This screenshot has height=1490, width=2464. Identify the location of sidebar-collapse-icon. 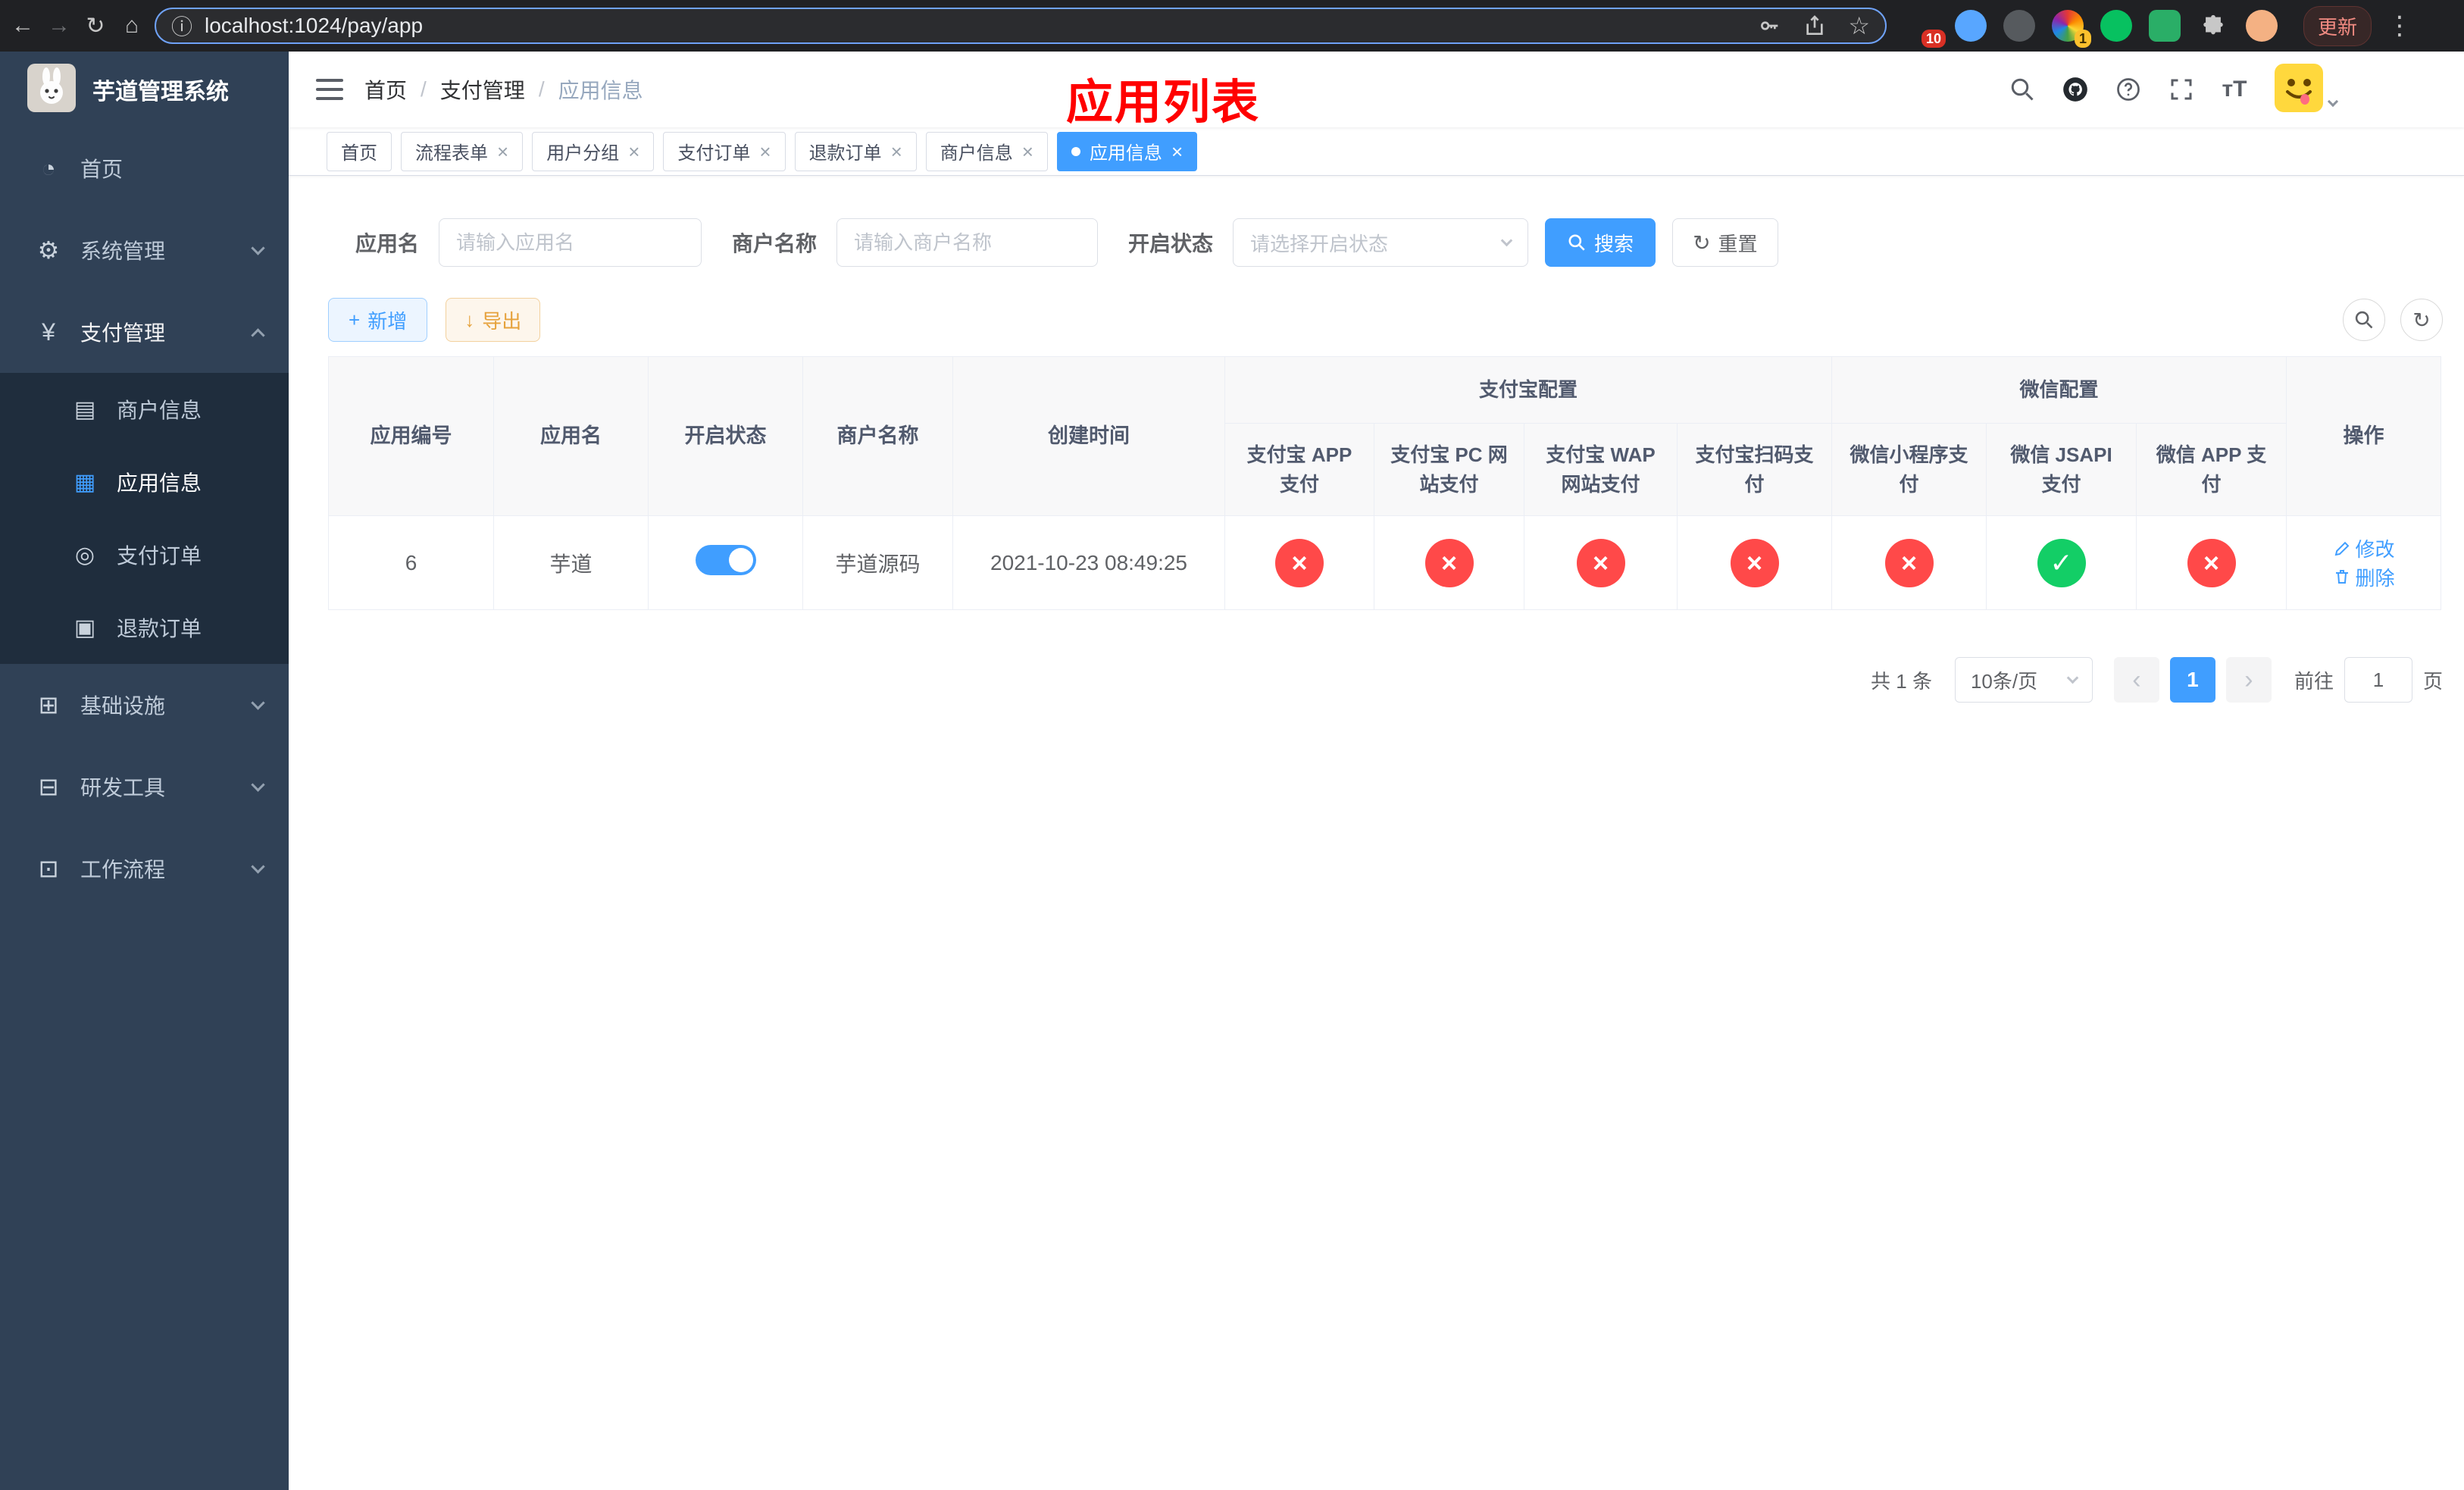
(326, 89).